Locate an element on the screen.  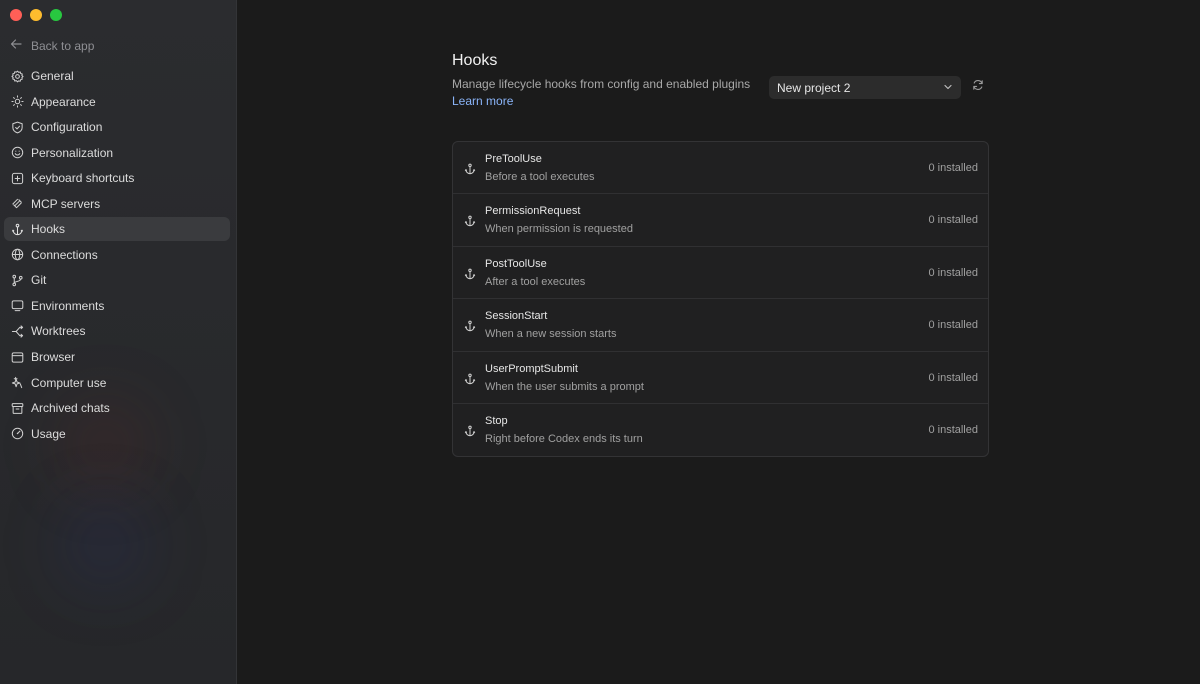
refresh-icon is located at coordinates (978, 87).